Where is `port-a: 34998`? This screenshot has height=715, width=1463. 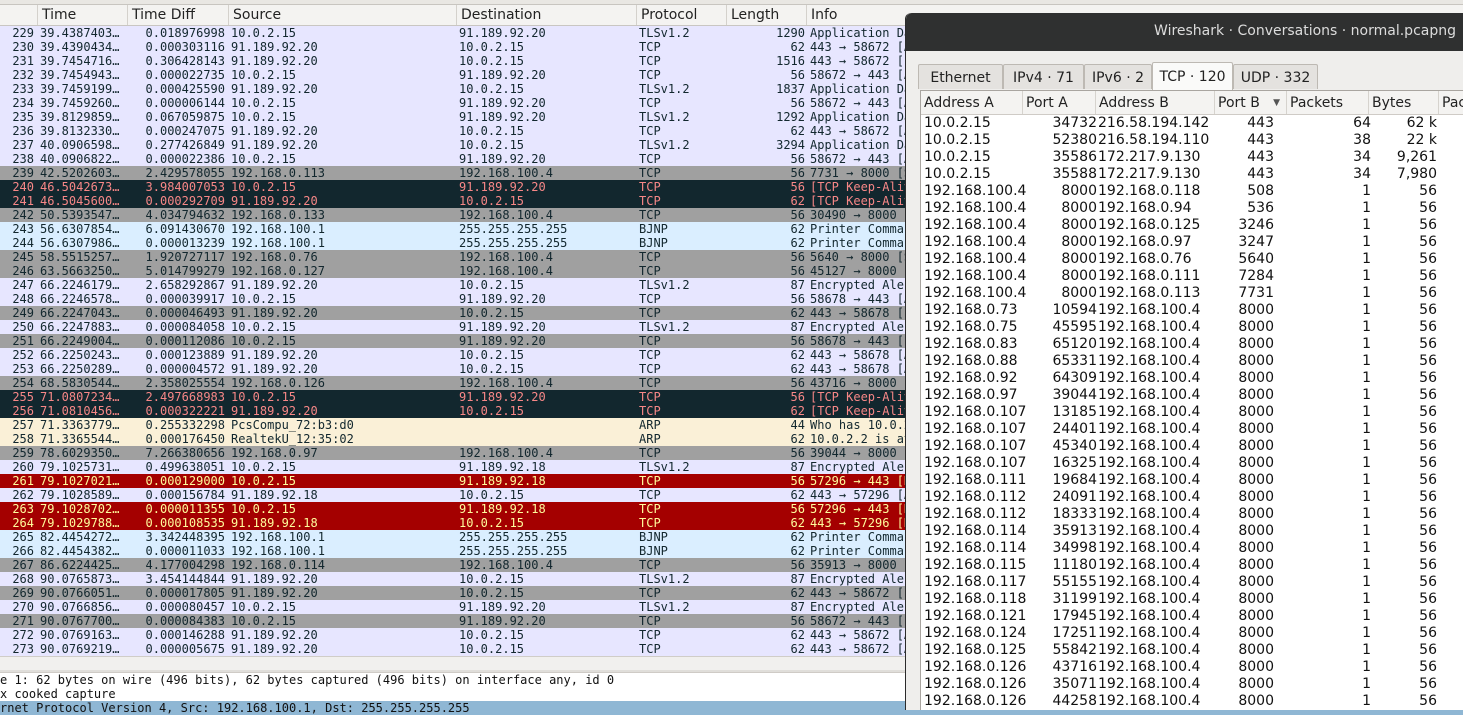 port-a: 34998 is located at coordinates (1074, 548).